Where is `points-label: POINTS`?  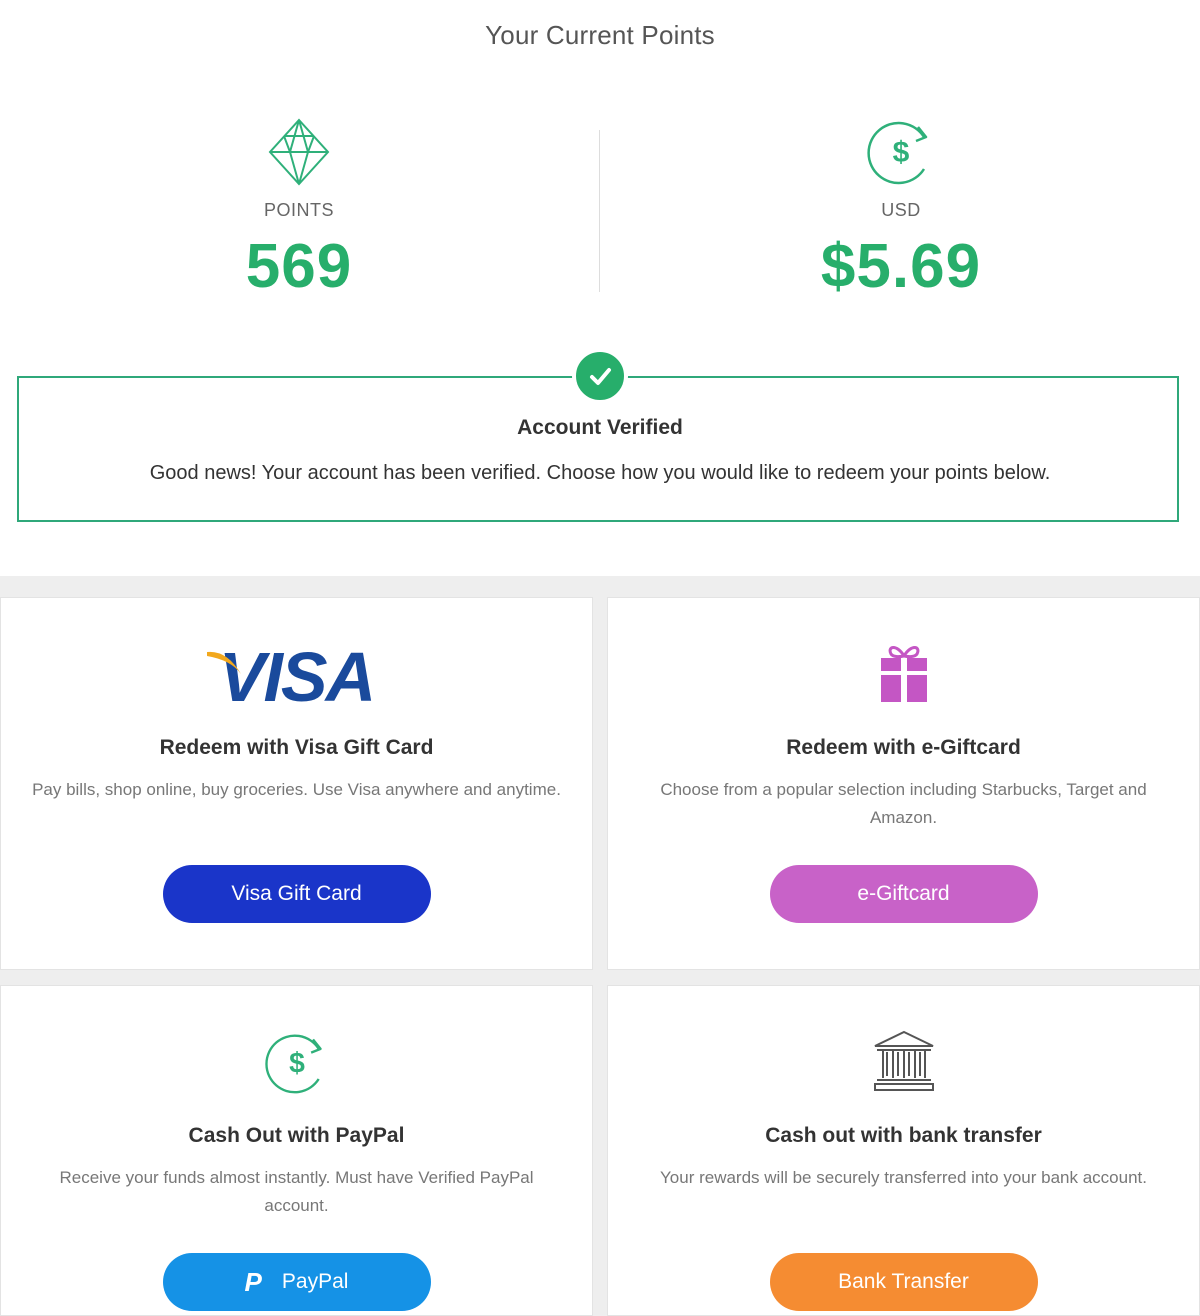 points-label: POINTS is located at coordinates (298, 210).